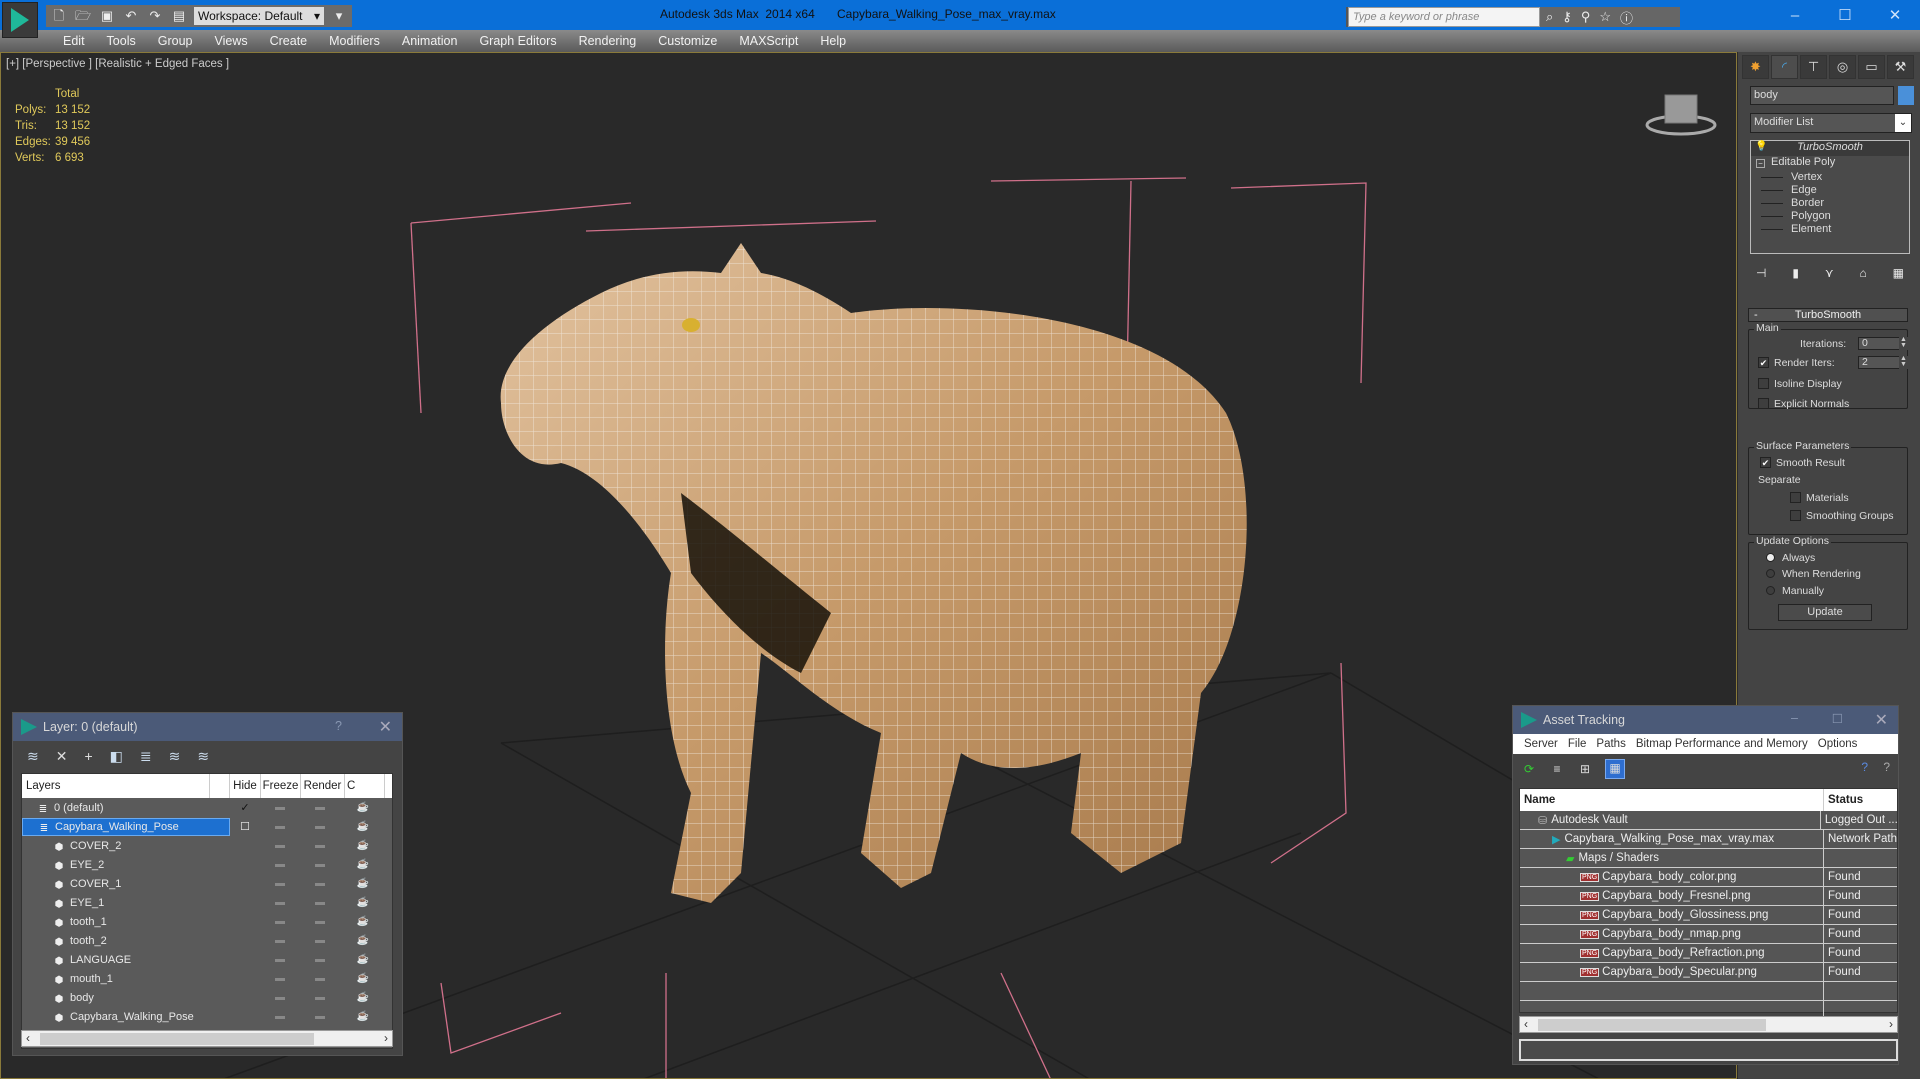 The image size is (1920, 1079). Describe the element at coordinates (833, 41) in the screenshot. I see `menu-help: Help` at that location.